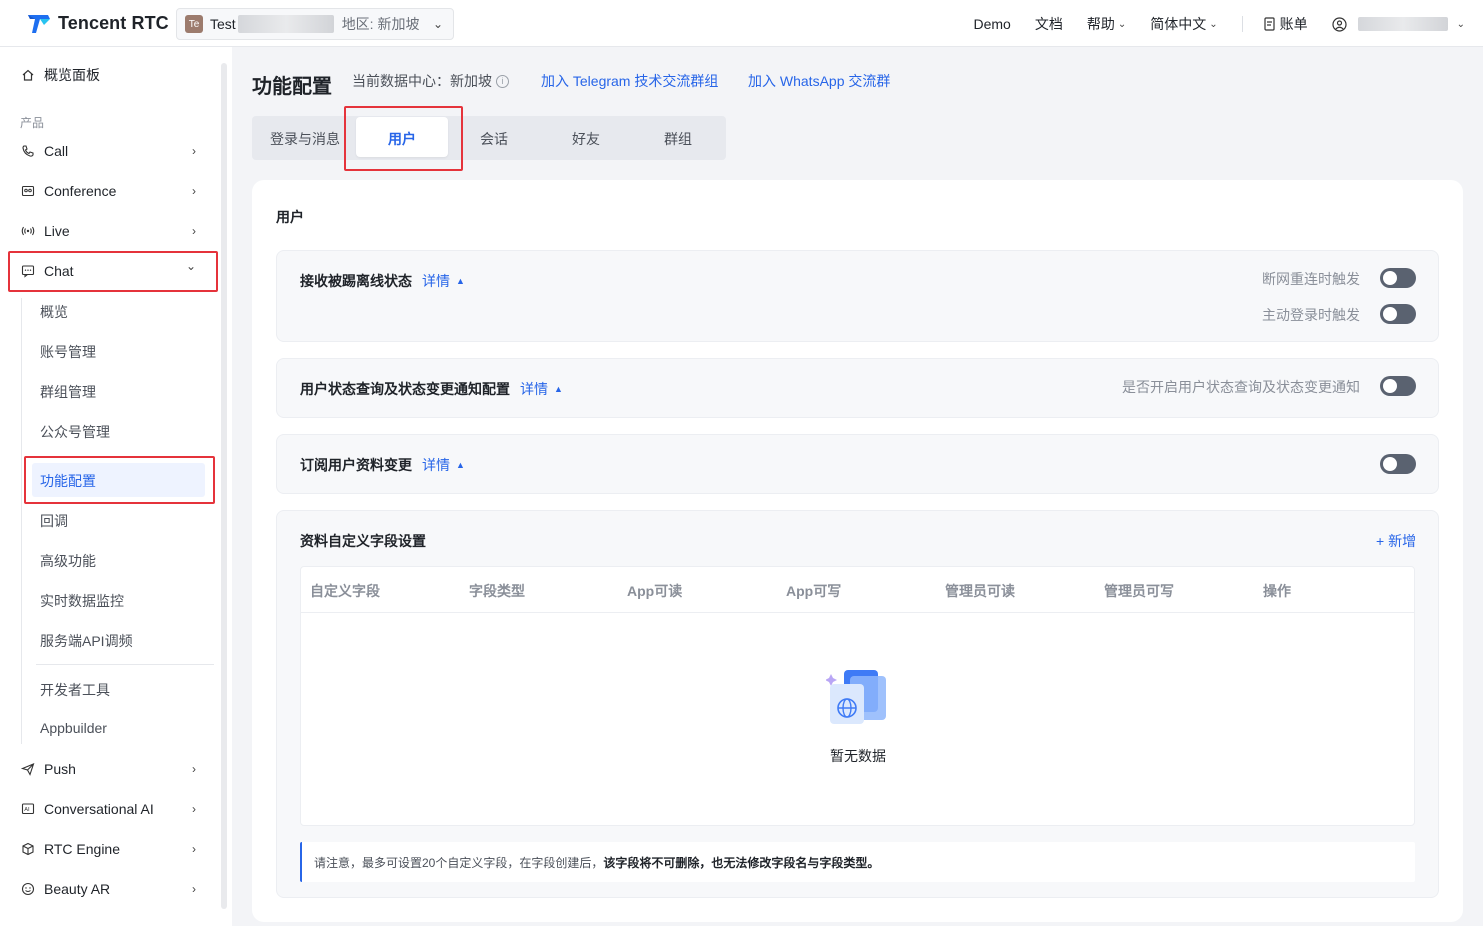 The height and width of the screenshot is (926, 1483). I want to click on nav-divider, so click(1242, 24).